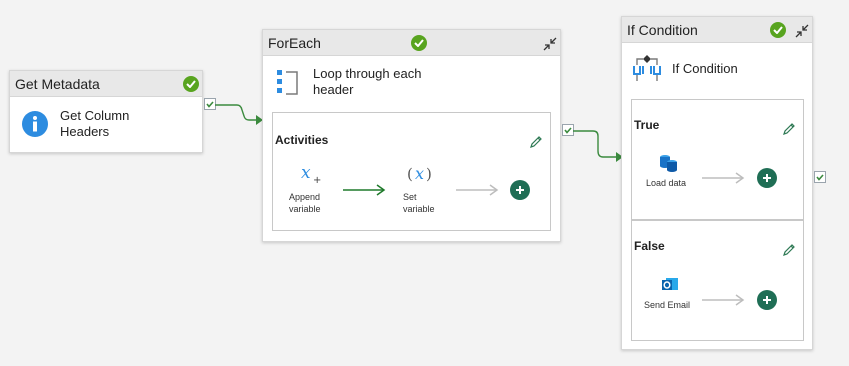 The height and width of the screenshot is (366, 849). Describe the element at coordinates (717, 280) in the screenshot. I see `false-branch-container: False Send Email` at that location.